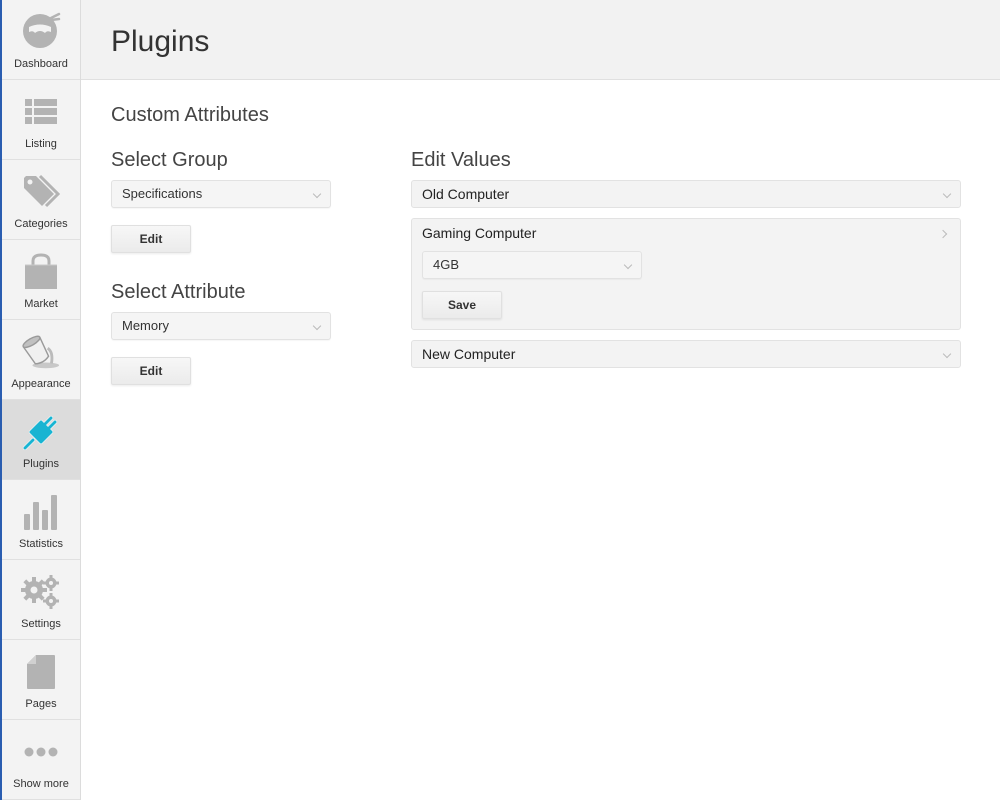 The height and width of the screenshot is (800, 1000). Describe the element at coordinates (151, 239) in the screenshot. I see `edit-group-button: Edit` at that location.